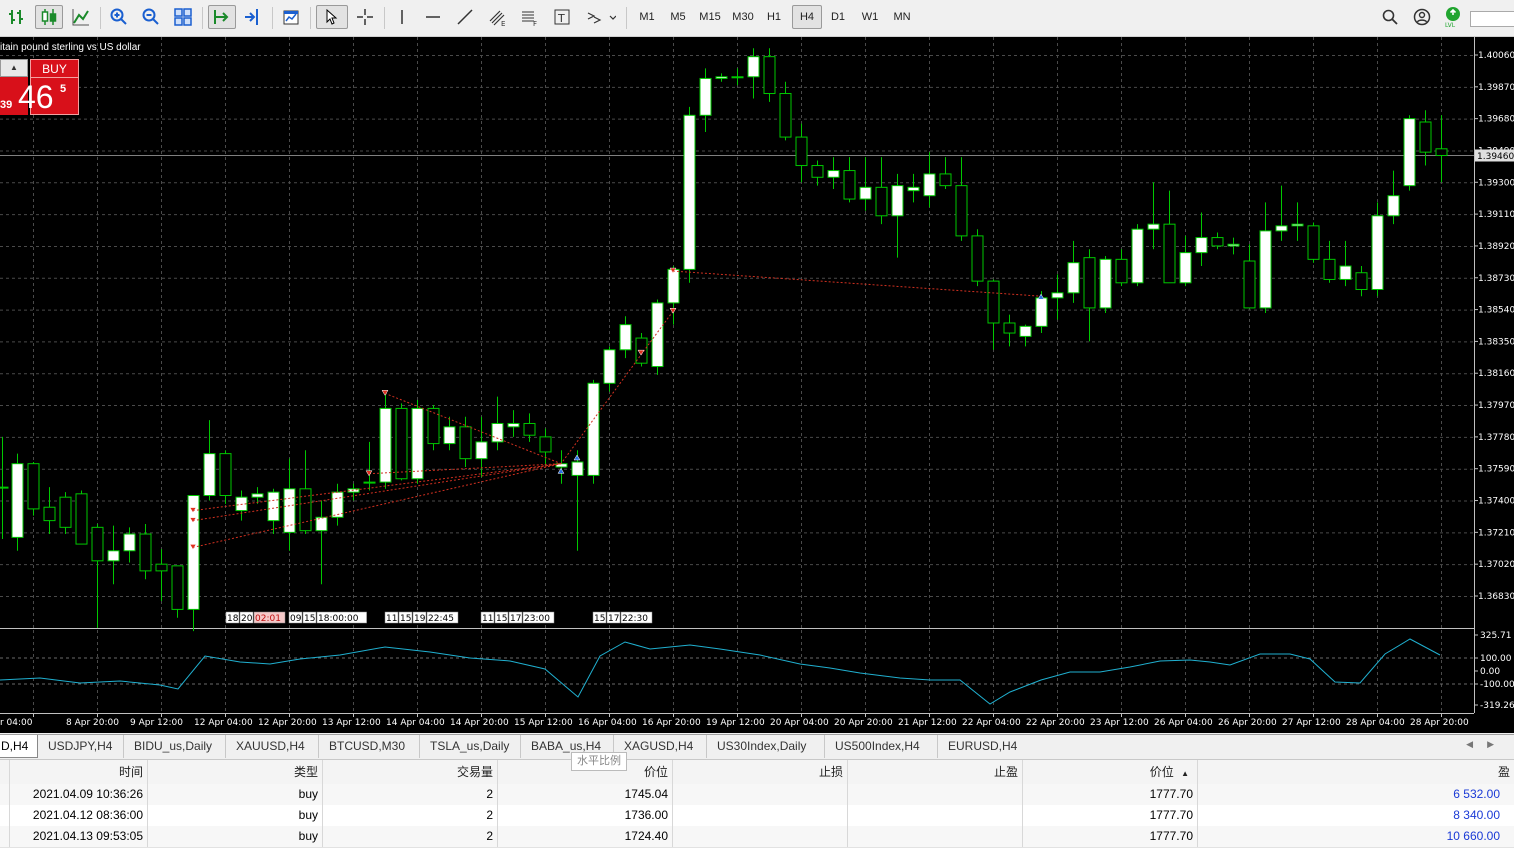  What do you see at coordinates (1496, 597) in the screenshot?
I see `price-tick-label: 1.36830` at bounding box center [1496, 597].